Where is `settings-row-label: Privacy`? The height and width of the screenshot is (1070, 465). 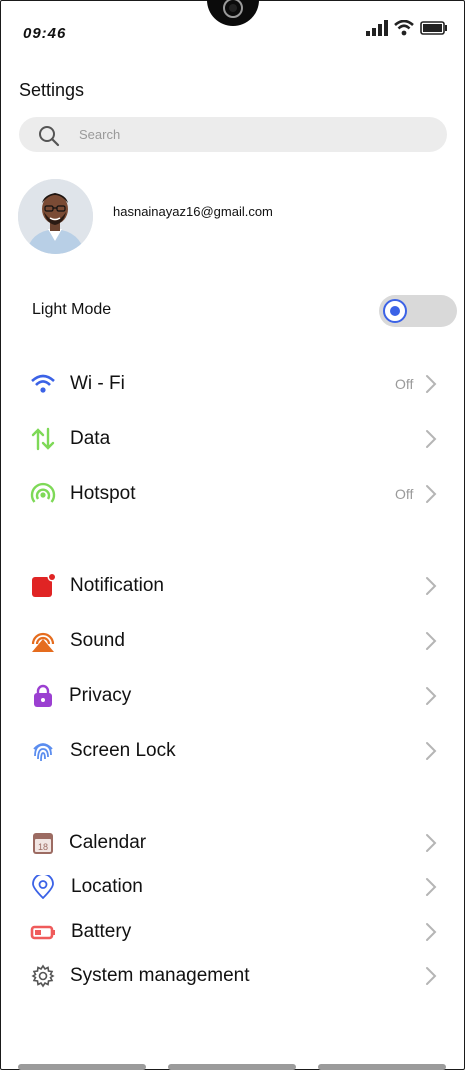 settings-row-label: Privacy is located at coordinates (100, 695).